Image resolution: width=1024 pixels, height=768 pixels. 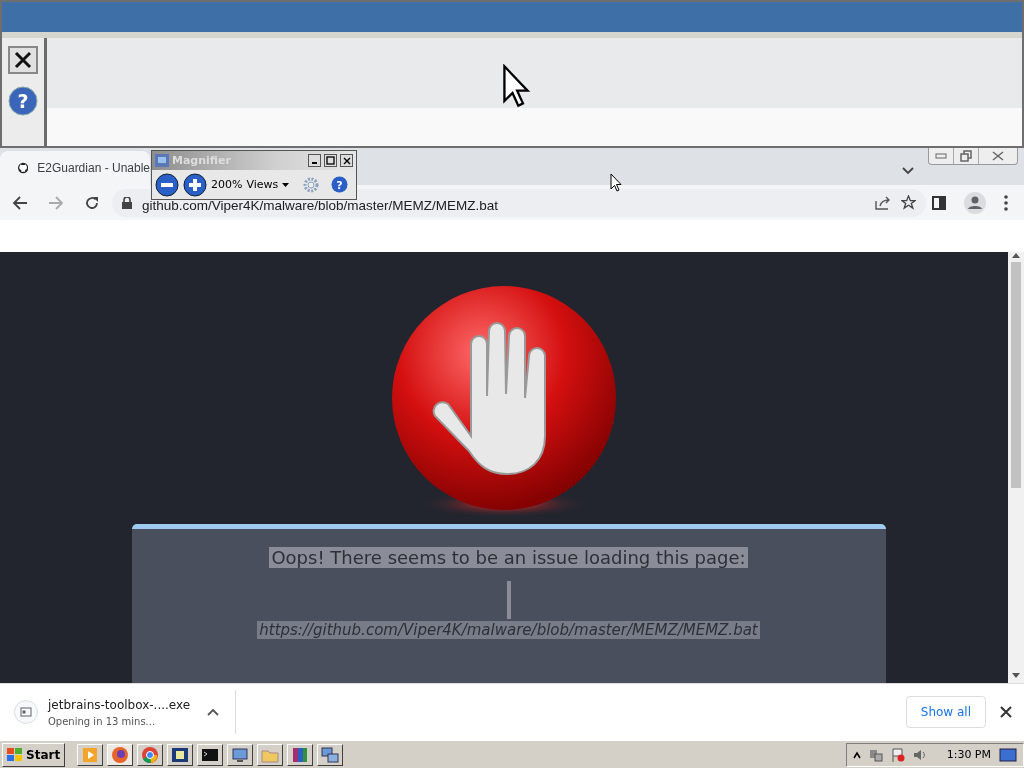 What do you see at coordinates (227, 184) in the screenshot?
I see `zoom-level: 200%` at bounding box center [227, 184].